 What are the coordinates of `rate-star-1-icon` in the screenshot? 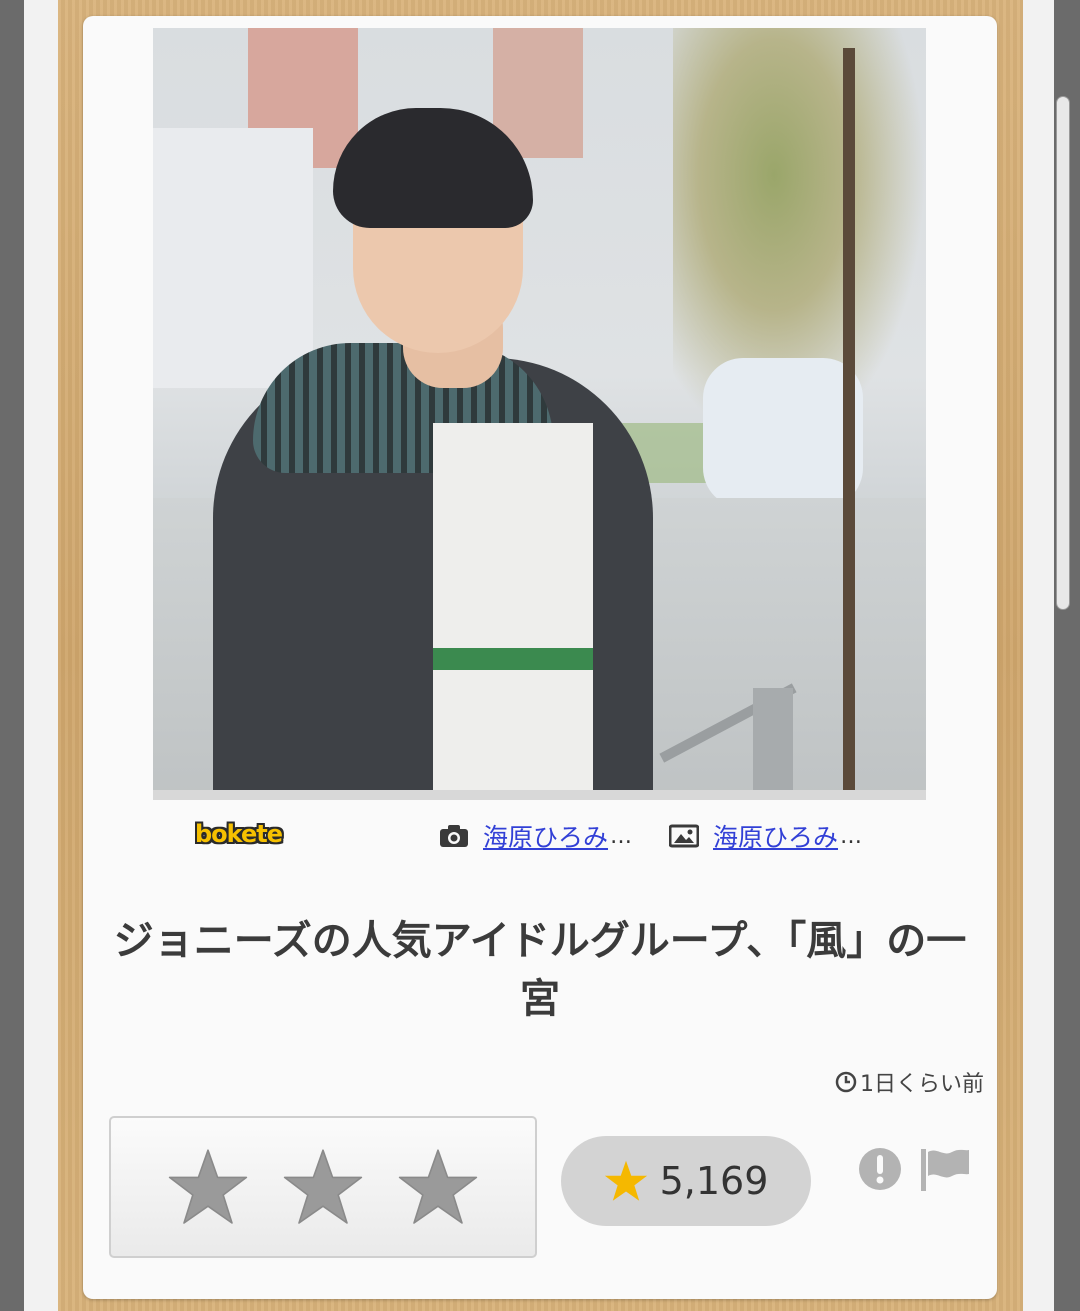 It's located at (208, 1187).